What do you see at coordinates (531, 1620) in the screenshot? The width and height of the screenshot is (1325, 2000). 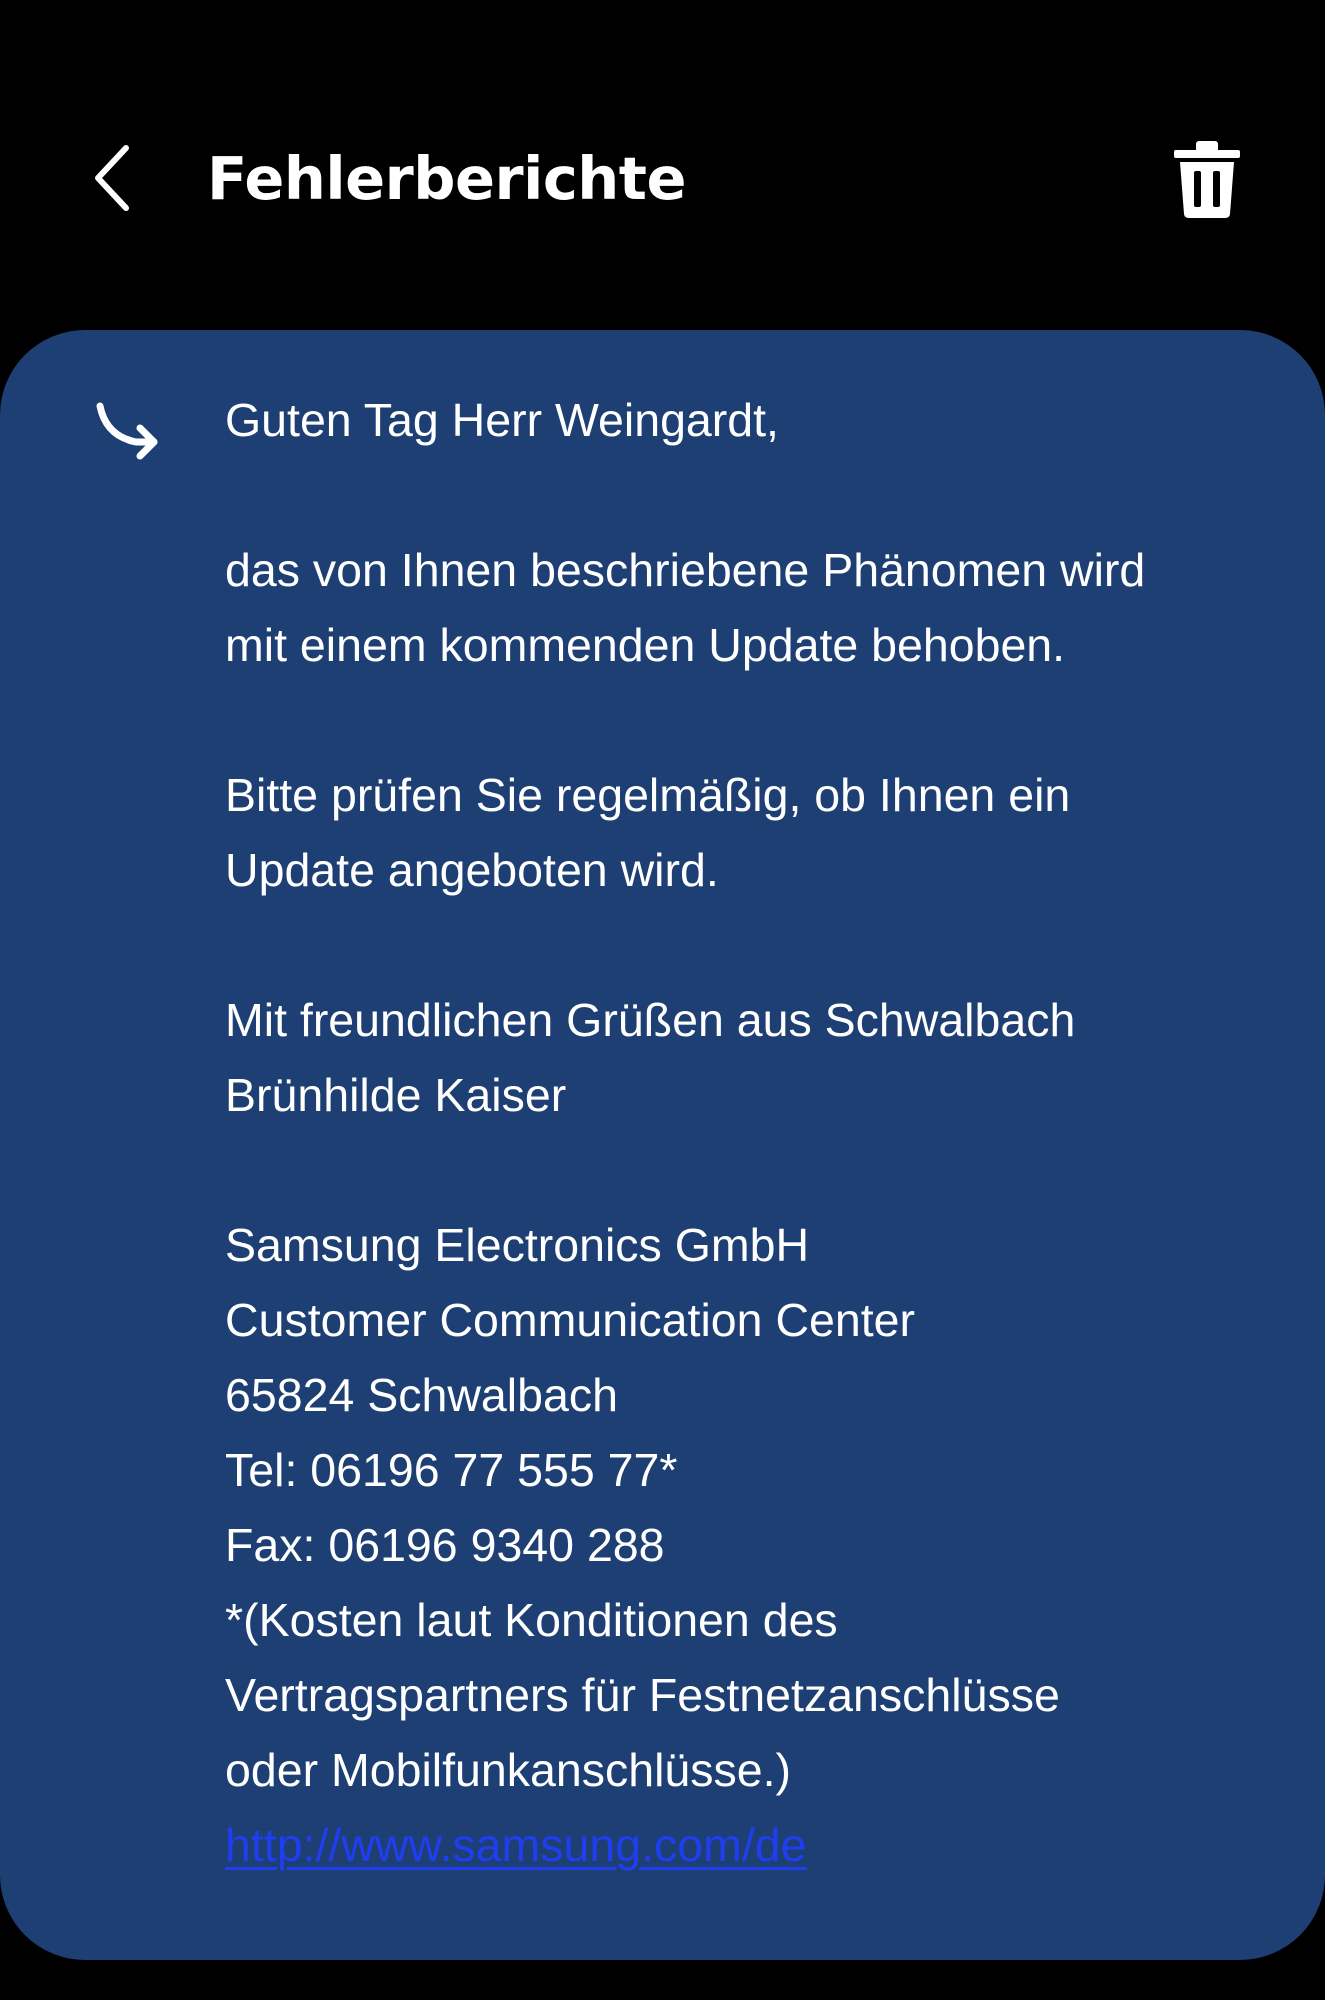 I see `cost-note-line-1: *(Kosten laut Konditionen des` at bounding box center [531, 1620].